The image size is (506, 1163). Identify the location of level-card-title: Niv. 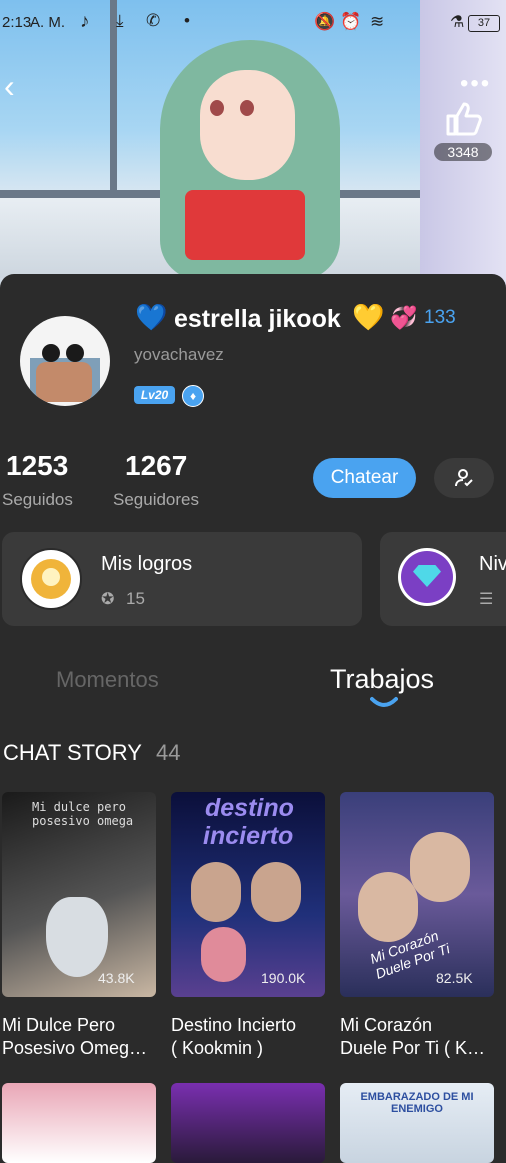
(492, 564).